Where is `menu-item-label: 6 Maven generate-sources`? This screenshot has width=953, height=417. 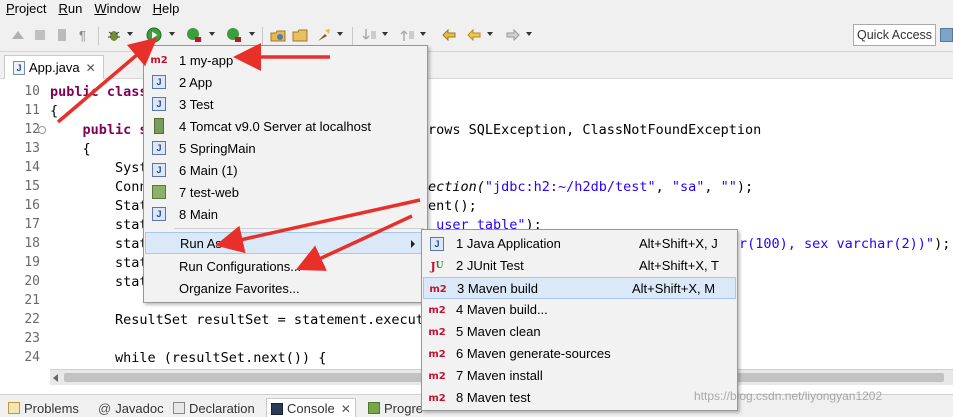
menu-item-label: 6 Maven generate-sources is located at coordinates (533, 353).